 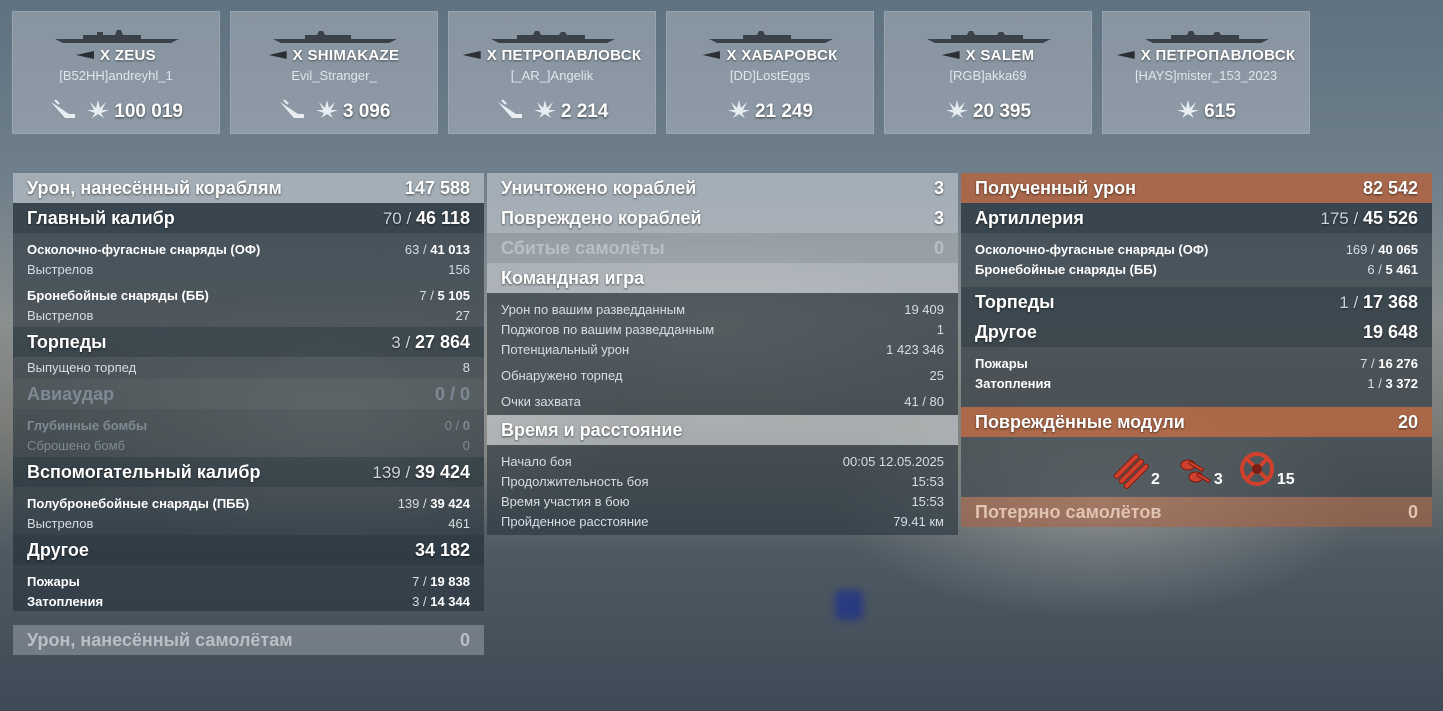 What do you see at coordinates (1066, 269) in the screenshot?
I see `recv-ap-label: Бронебойные снаряды (ББ)` at bounding box center [1066, 269].